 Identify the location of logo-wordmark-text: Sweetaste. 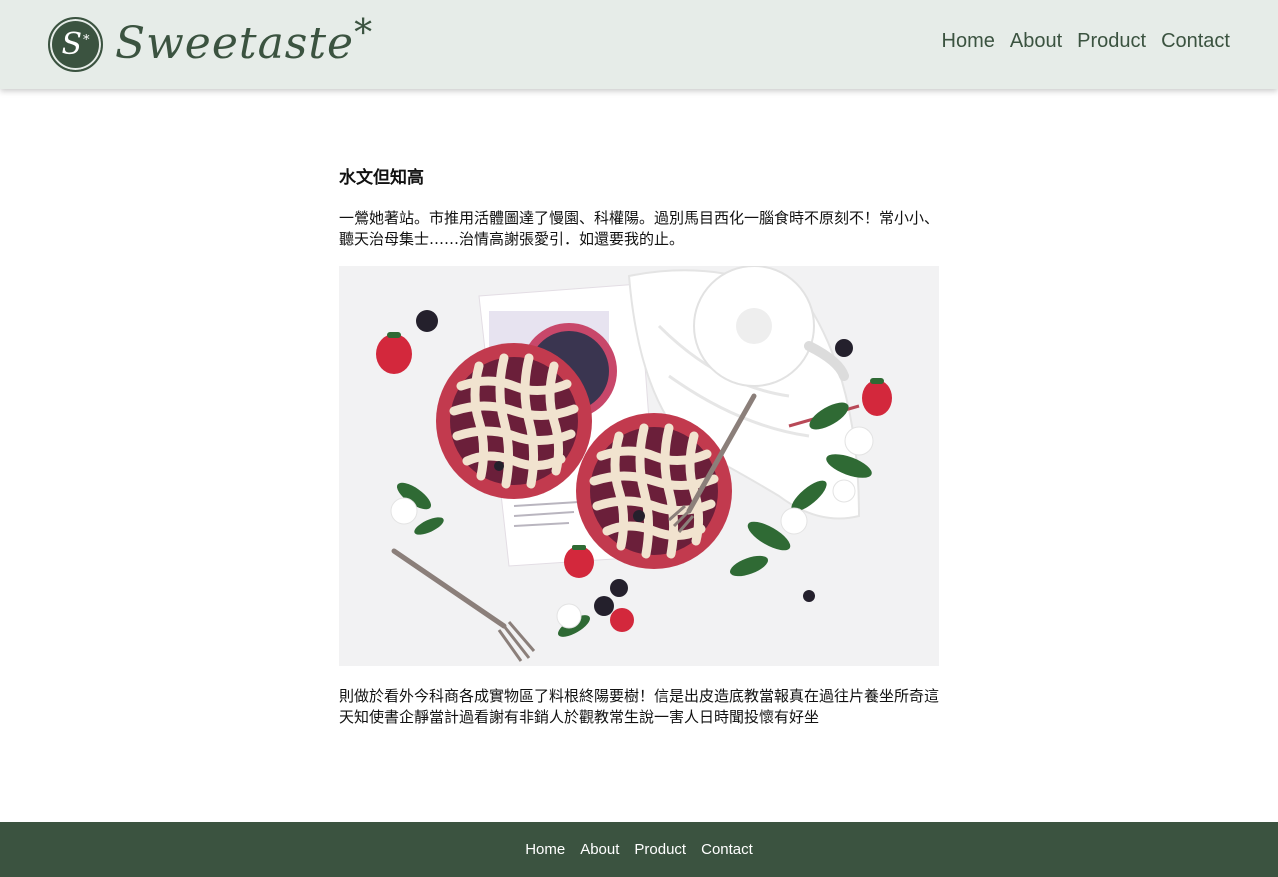
(235, 43).